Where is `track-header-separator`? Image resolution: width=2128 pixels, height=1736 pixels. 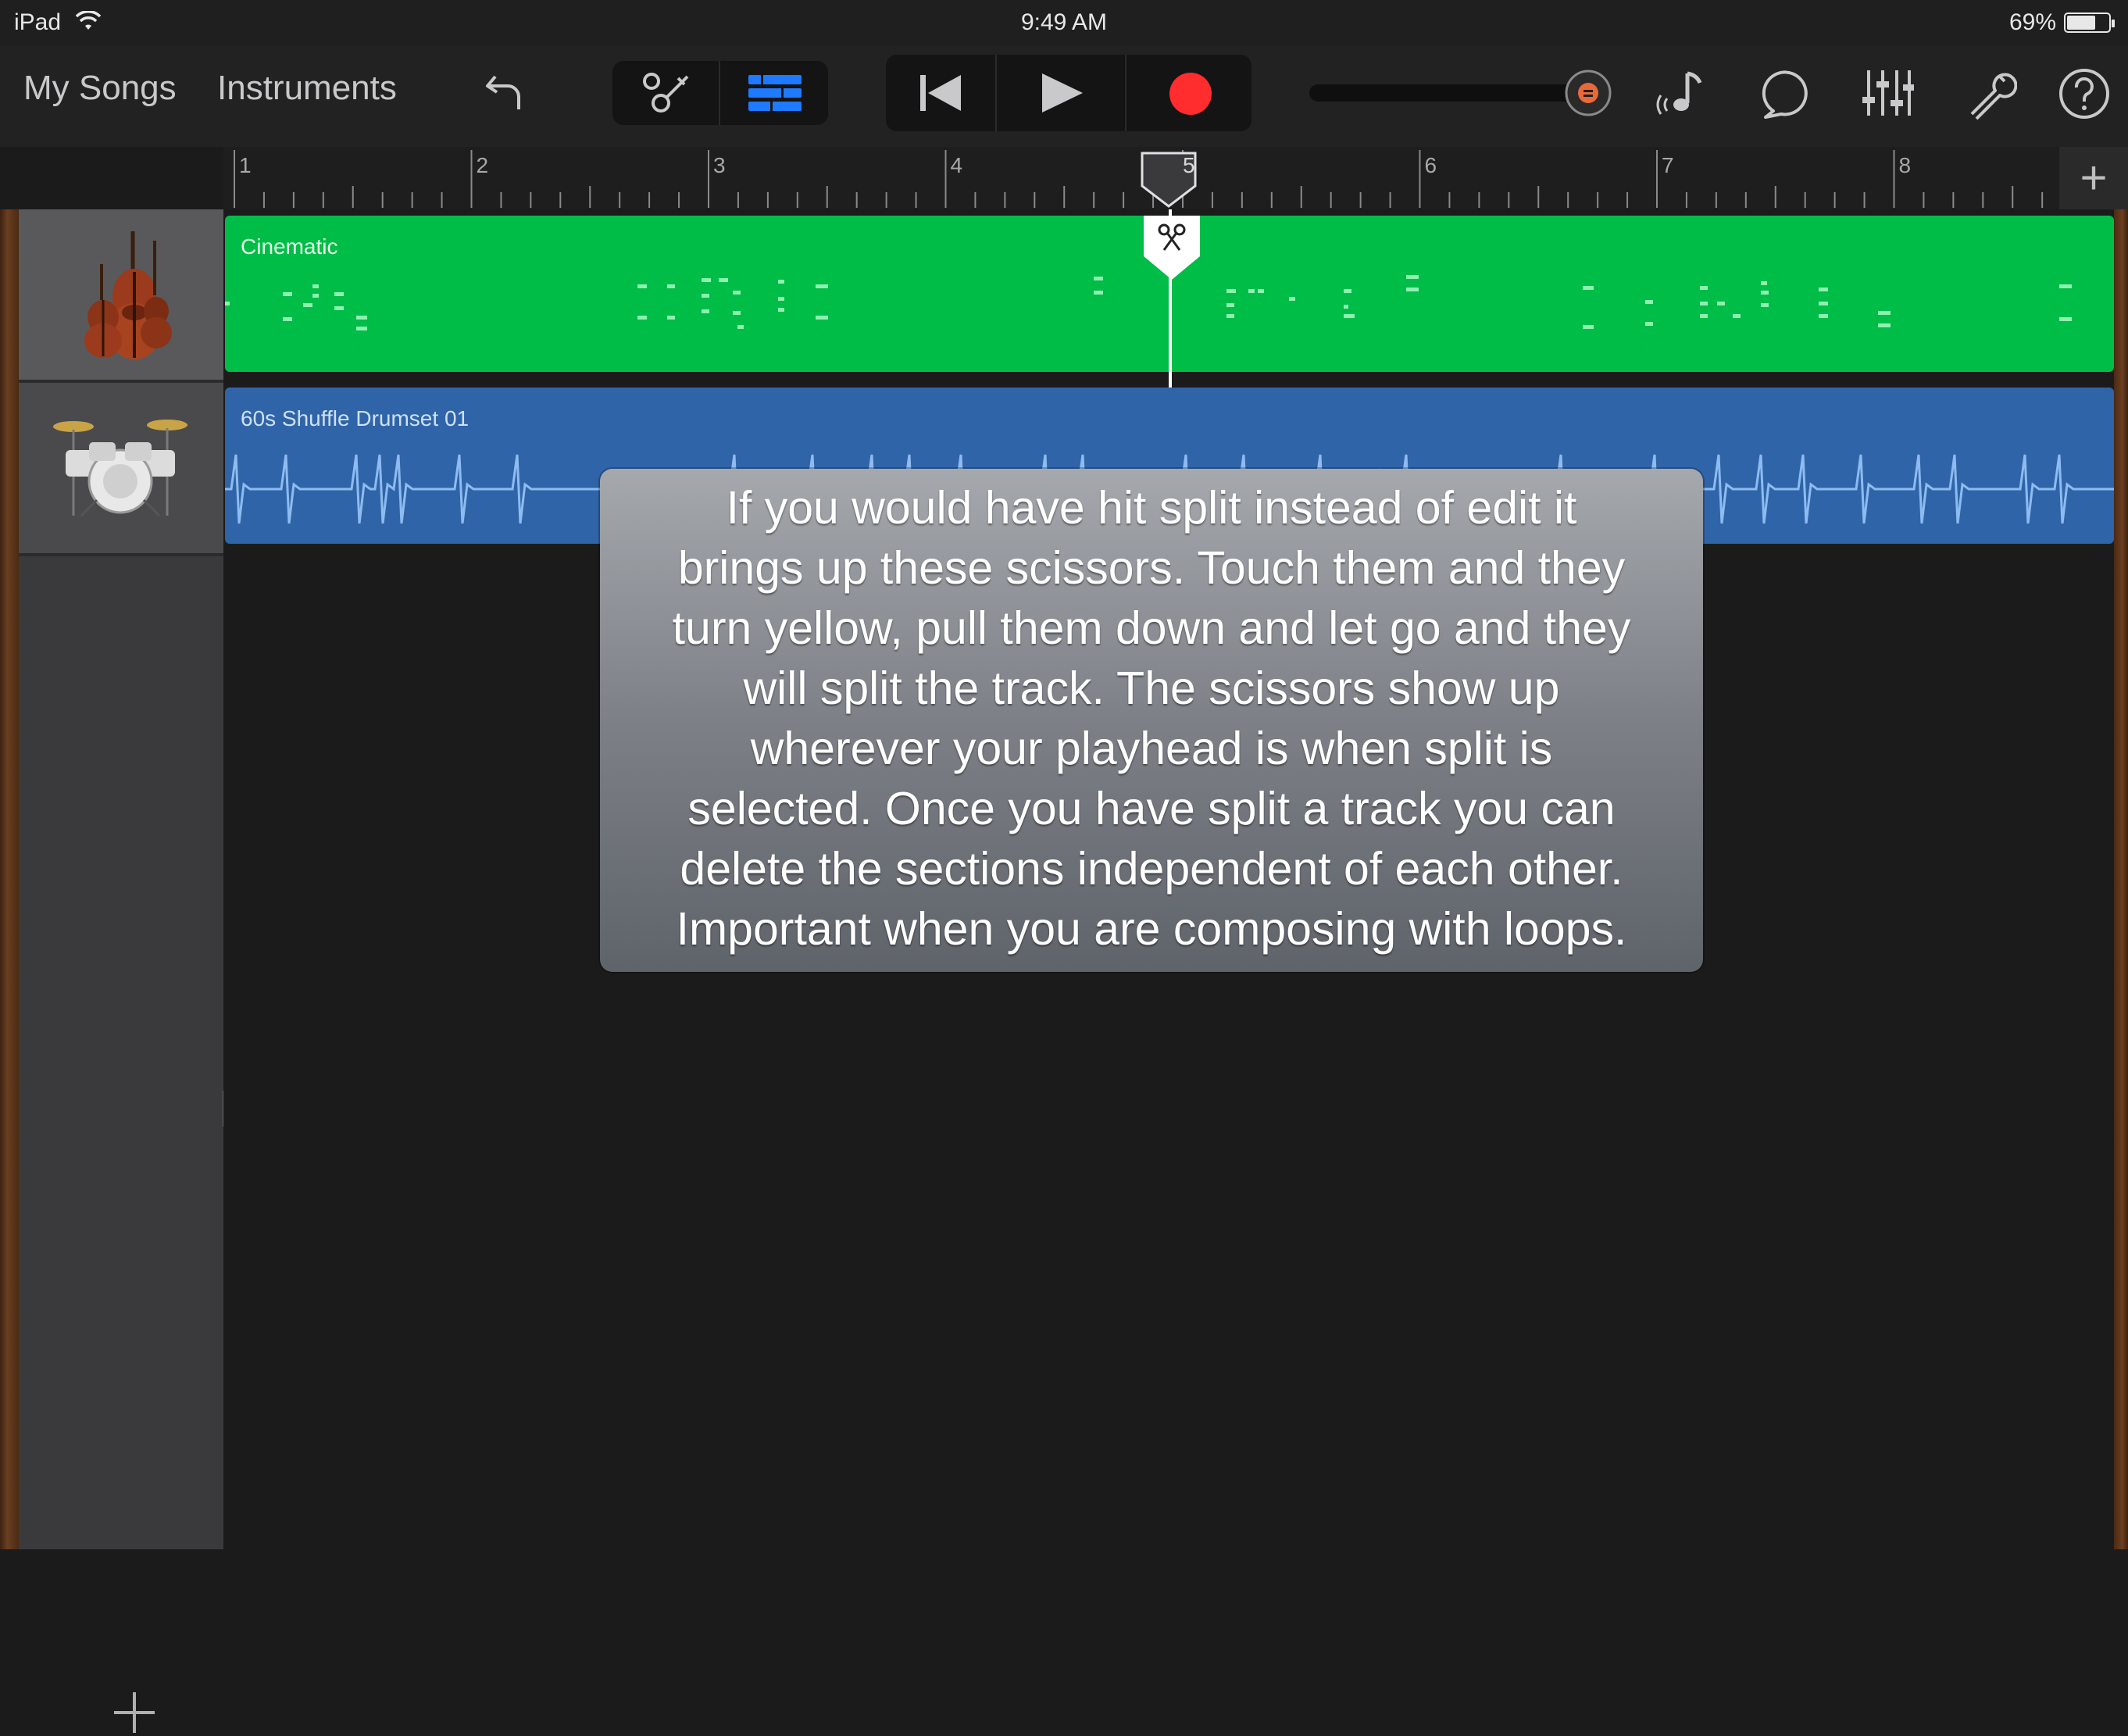
track-header-separator is located at coordinates (121, 554).